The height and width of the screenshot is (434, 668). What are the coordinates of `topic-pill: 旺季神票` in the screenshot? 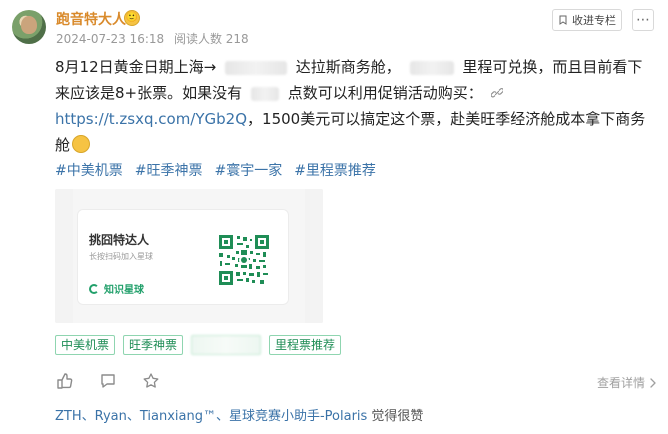 It's located at (153, 345).